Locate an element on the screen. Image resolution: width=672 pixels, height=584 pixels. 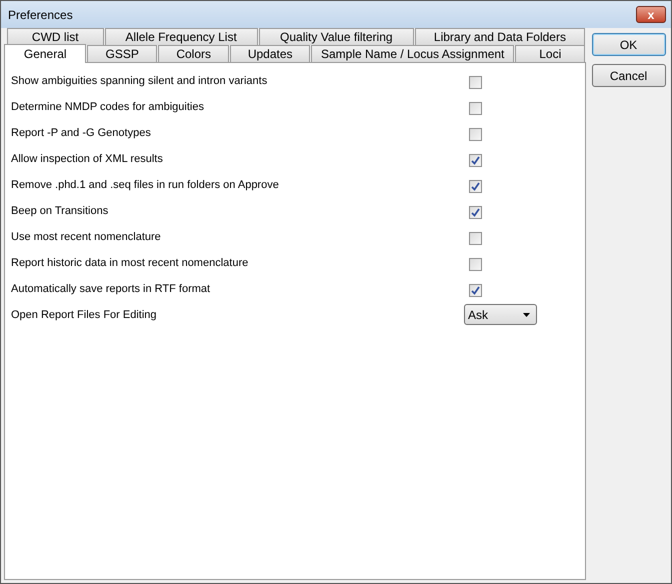
ok-button: OK is located at coordinates (629, 44).